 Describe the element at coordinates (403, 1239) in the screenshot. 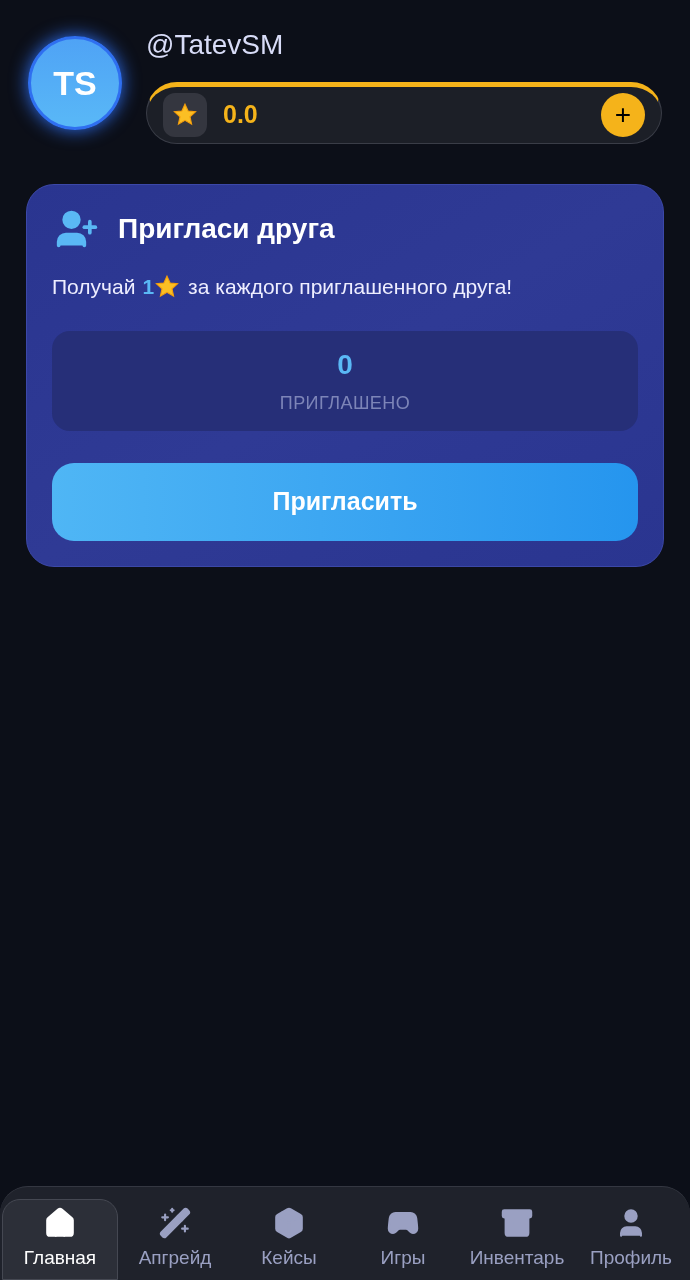

I see `nav-tab: Игры` at that location.